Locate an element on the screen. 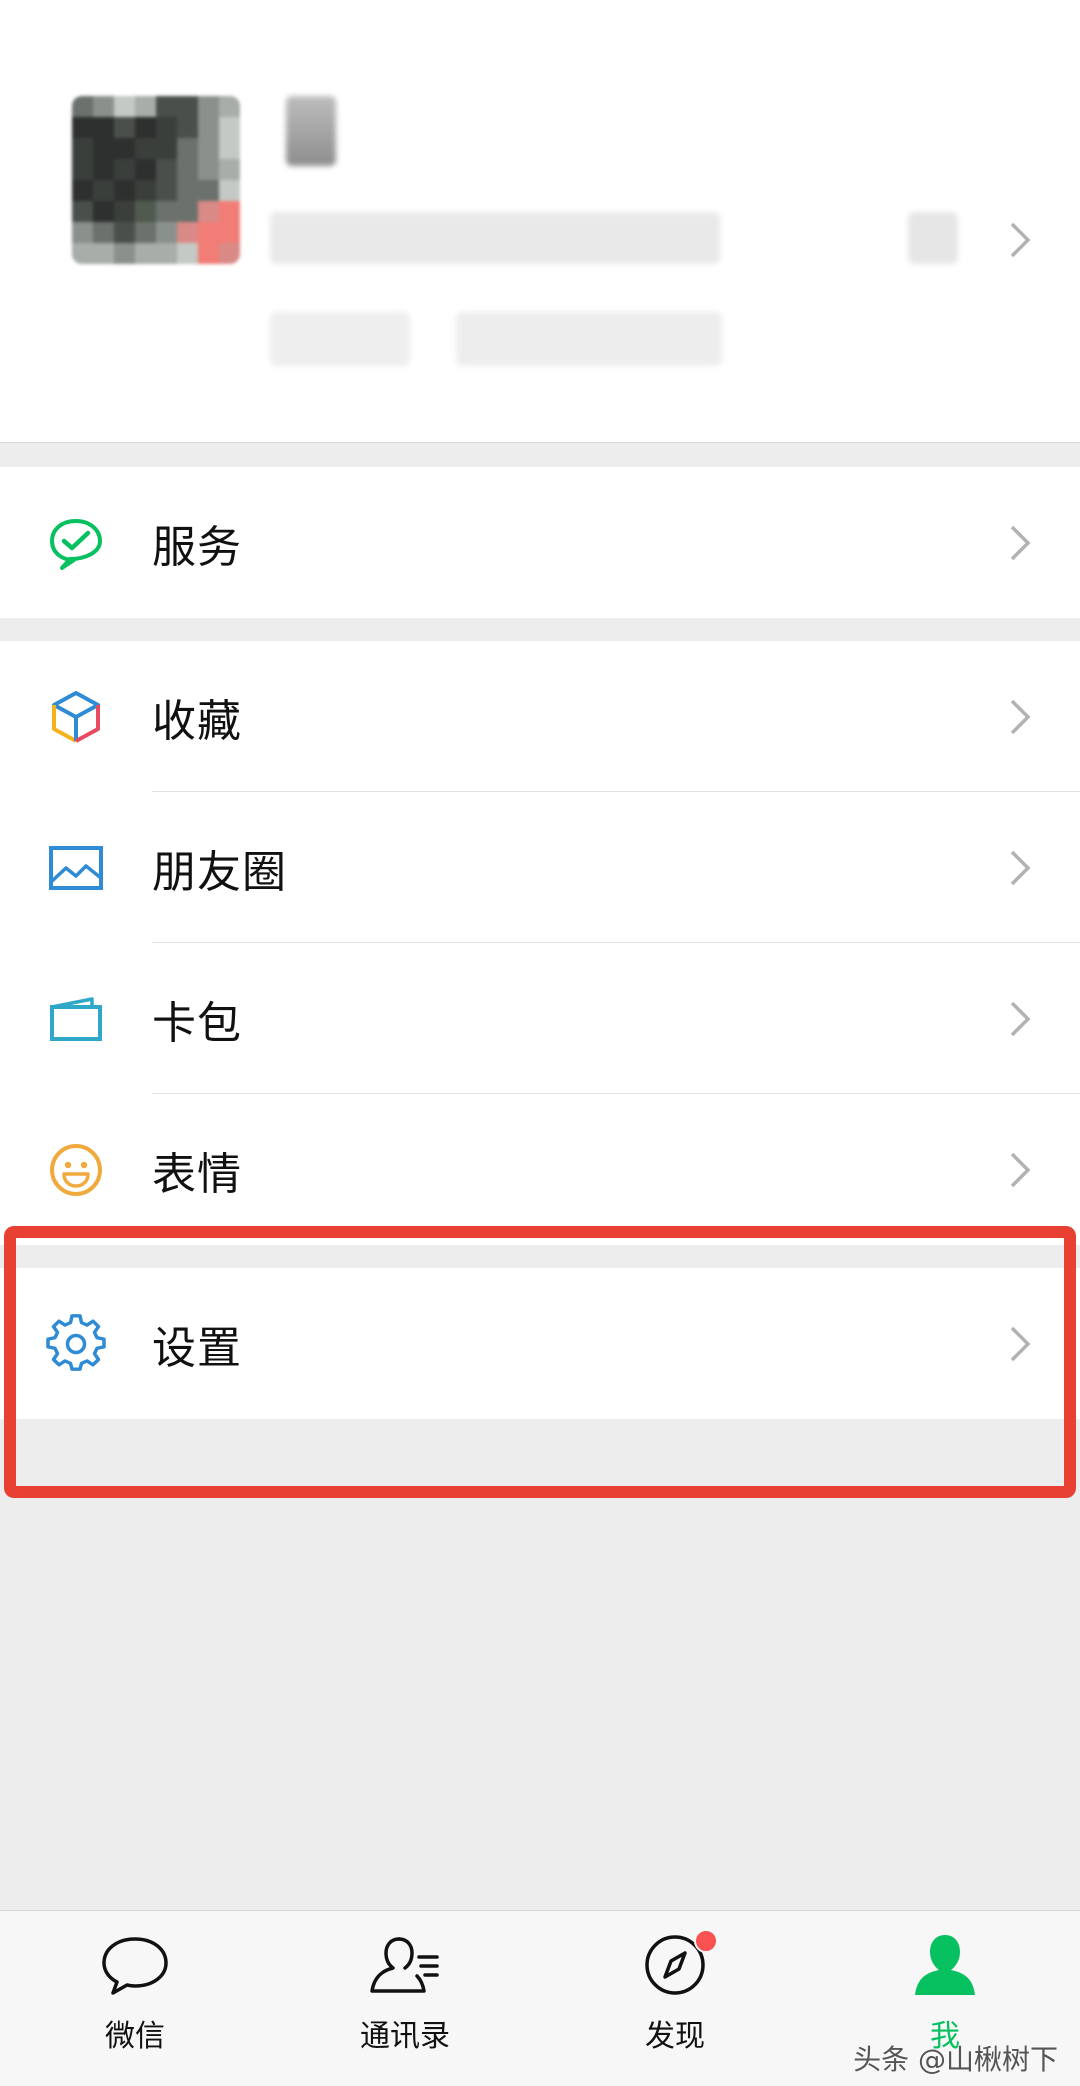 This screenshot has width=1080, height=2086. menu-item-cards: 卡包 is located at coordinates (540, 1018).